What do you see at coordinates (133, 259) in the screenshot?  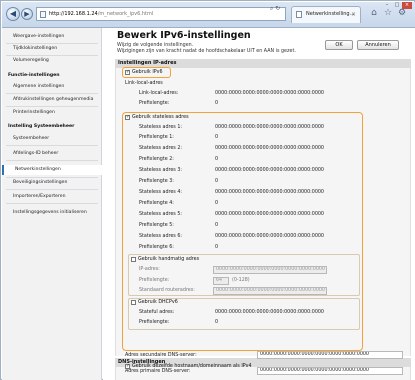 I see `manual-address-checkbox` at bounding box center [133, 259].